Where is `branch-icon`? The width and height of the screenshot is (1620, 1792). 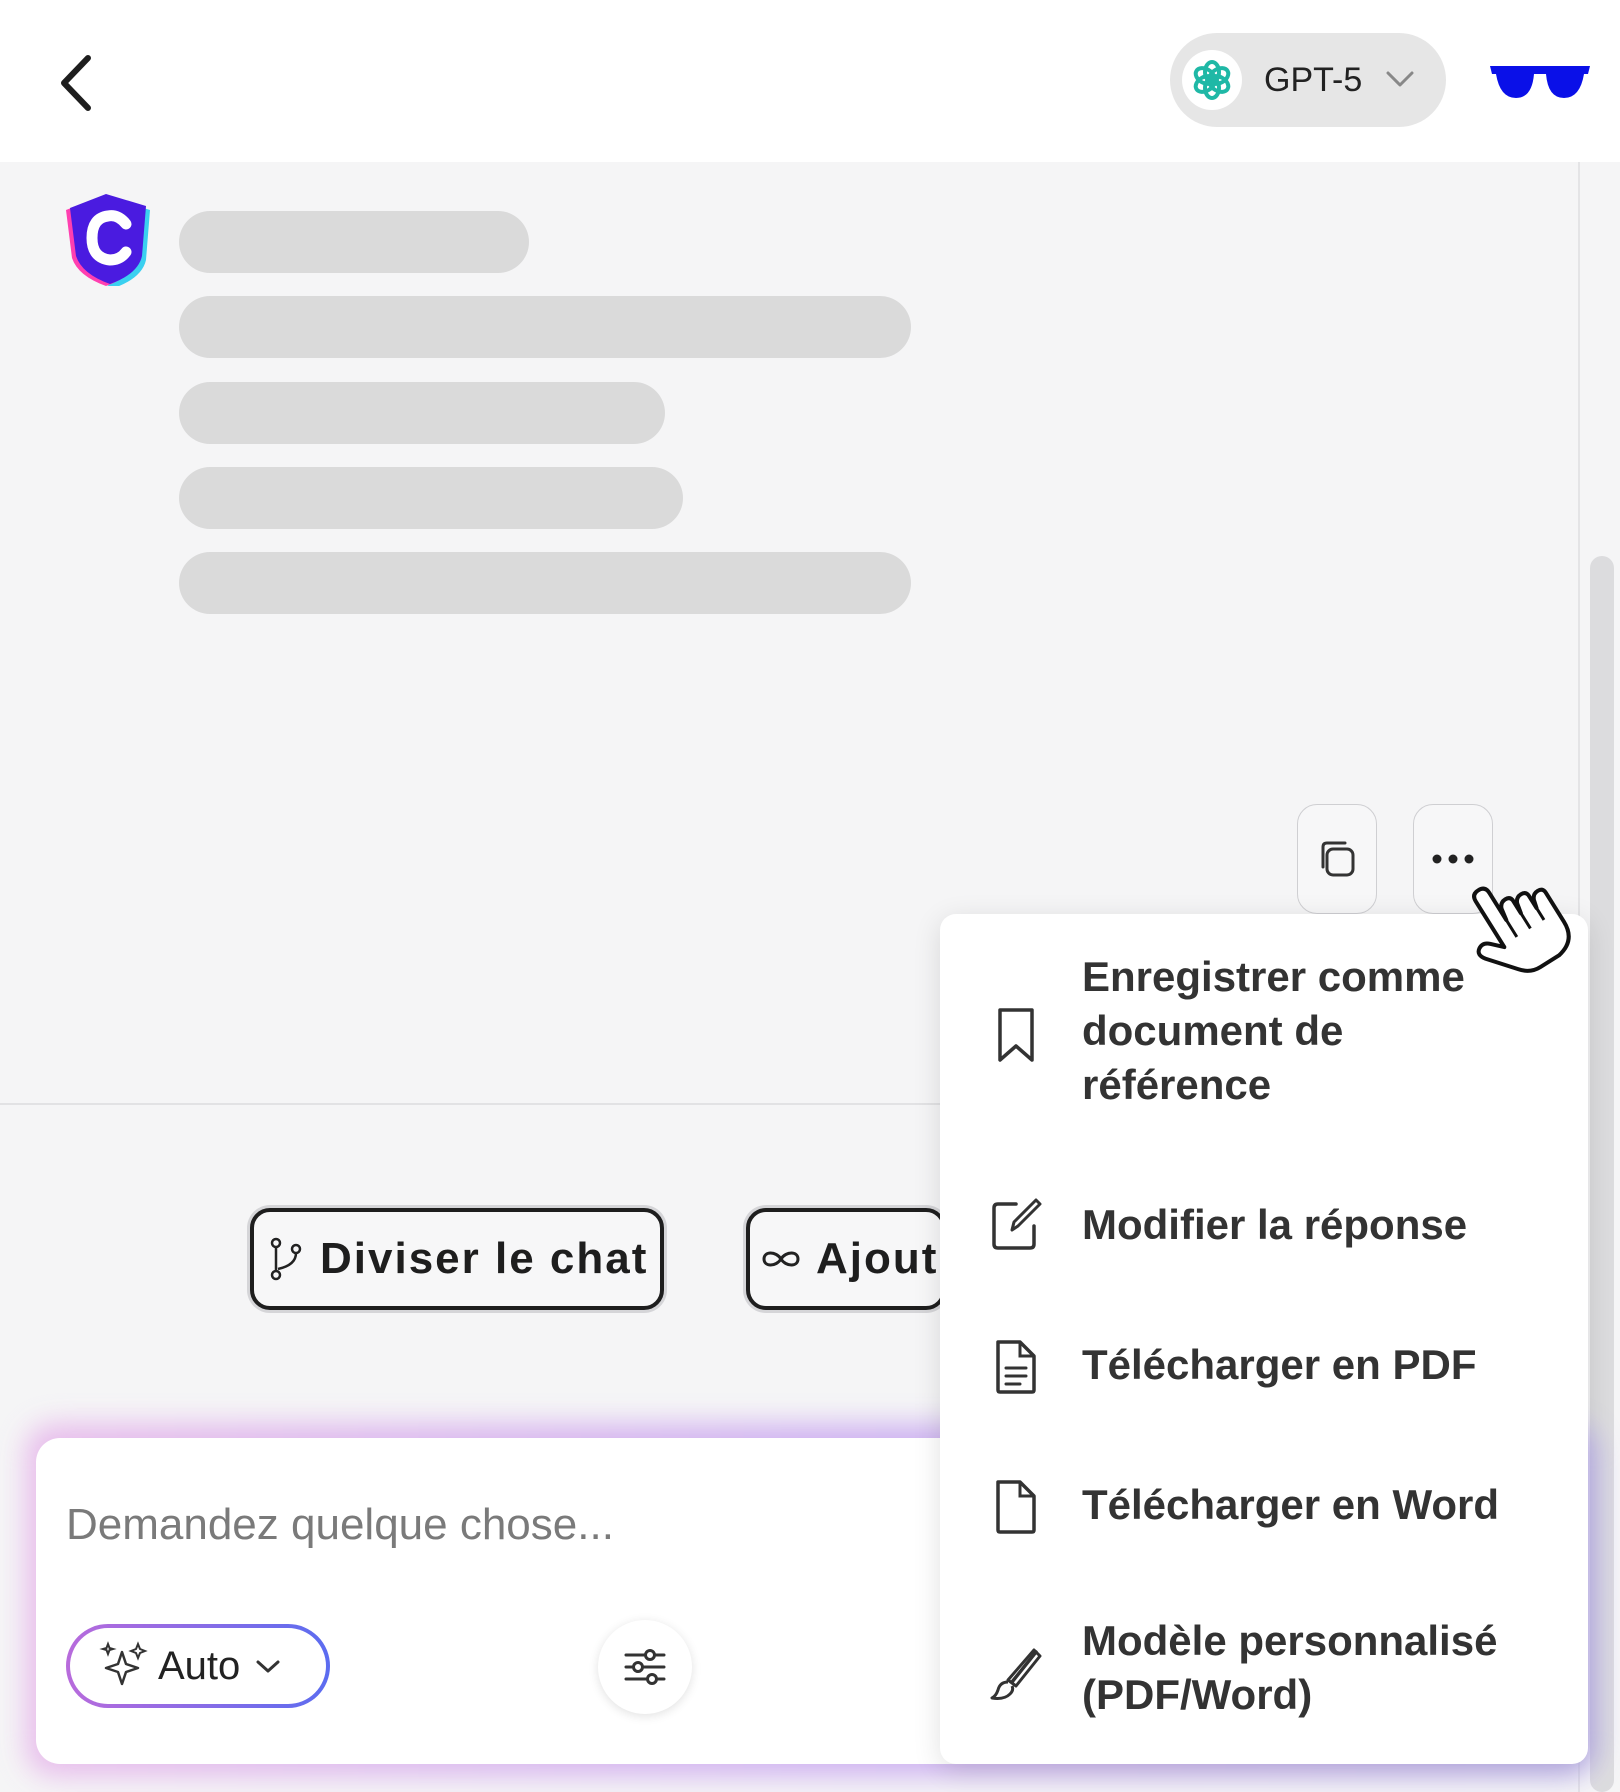 branch-icon is located at coordinates (286, 1259).